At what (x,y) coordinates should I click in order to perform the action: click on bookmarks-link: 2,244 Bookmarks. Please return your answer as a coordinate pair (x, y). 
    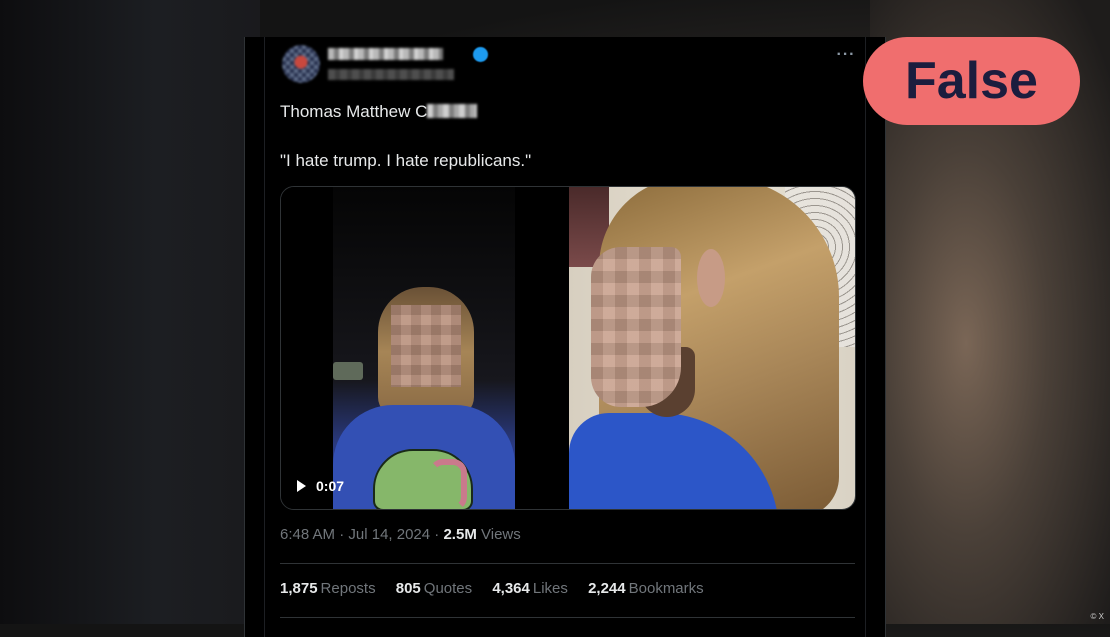
    Looking at the image, I should click on (646, 588).